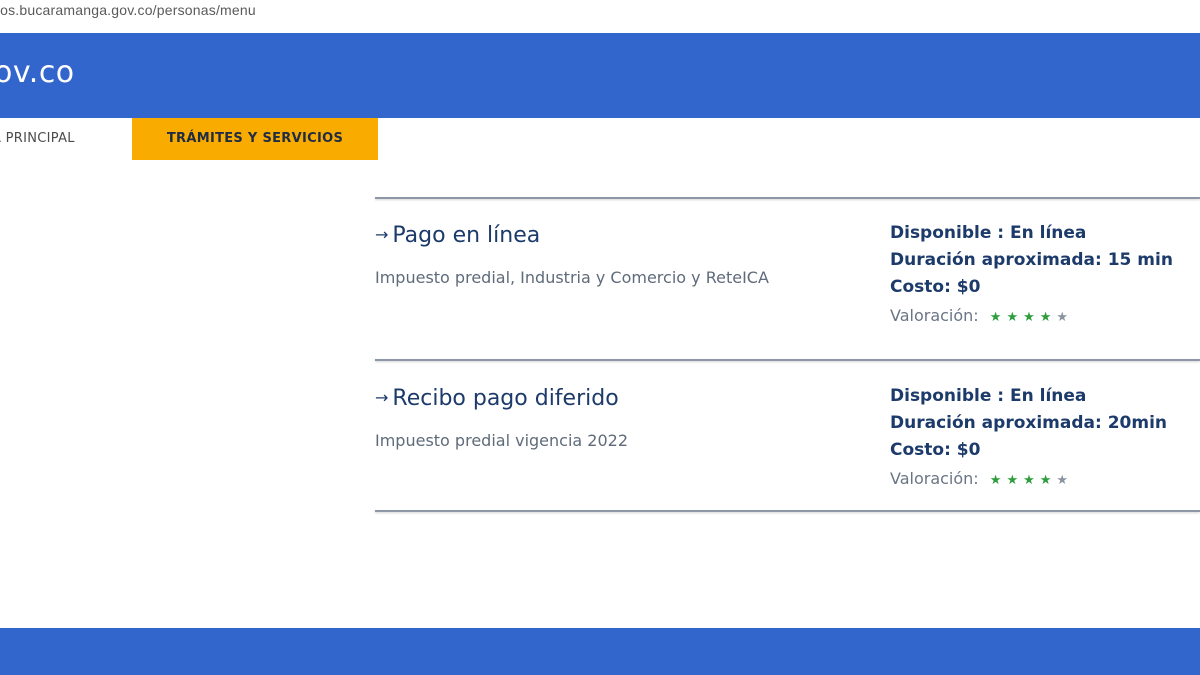  I want to click on tab-tramites-y-servicios: TRÁMITES Y SERVICIOS, so click(255, 139).